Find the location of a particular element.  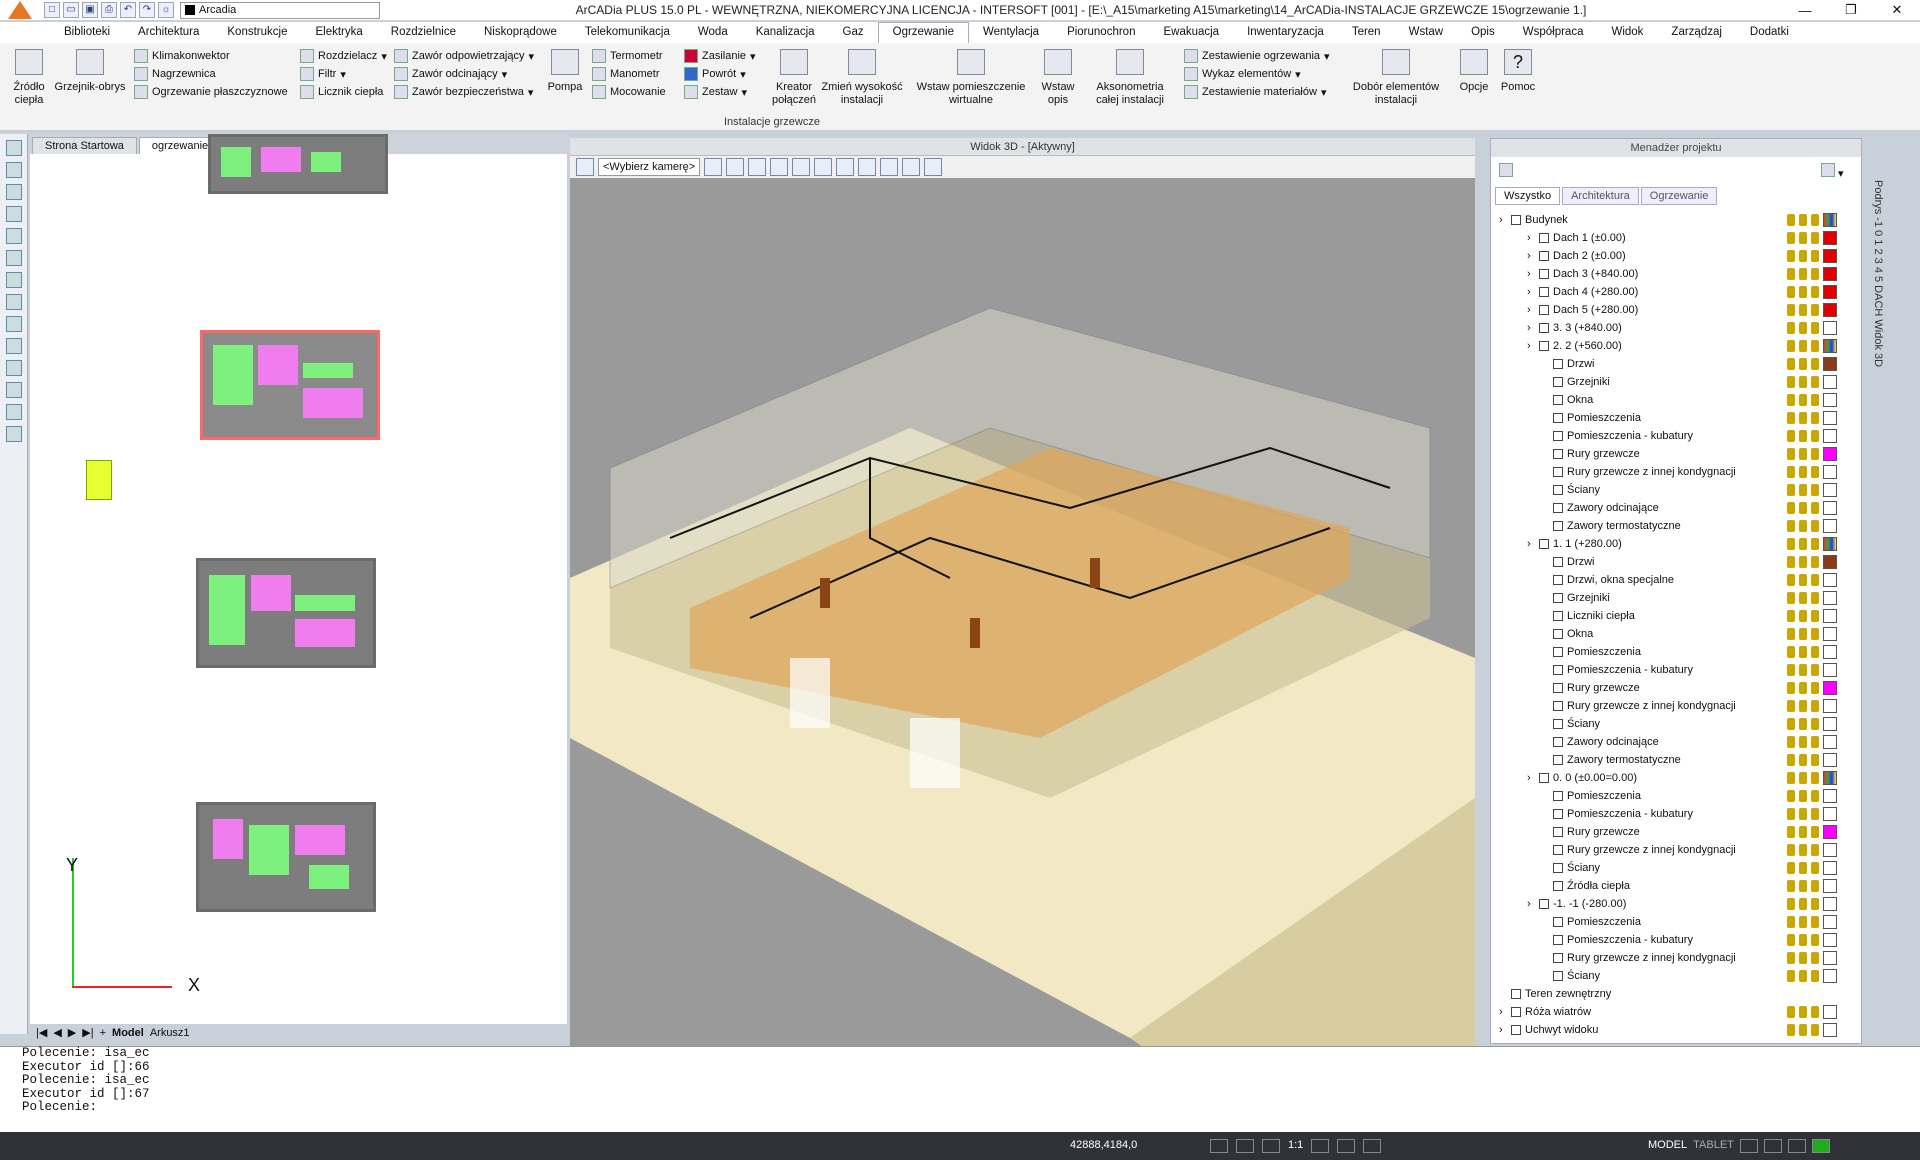

grid-toggle-icon is located at coordinates (1320, 1146).